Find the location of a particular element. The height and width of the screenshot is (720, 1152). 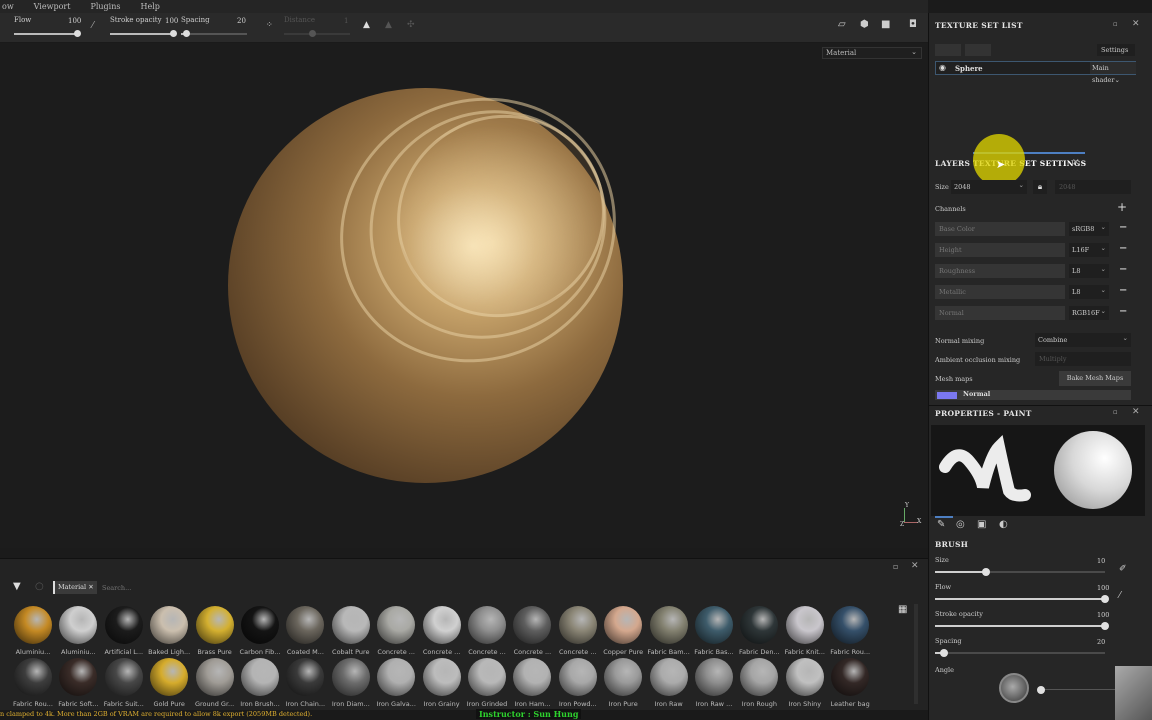

camera-frame-icon: ▱ is located at coordinates (842, 24).